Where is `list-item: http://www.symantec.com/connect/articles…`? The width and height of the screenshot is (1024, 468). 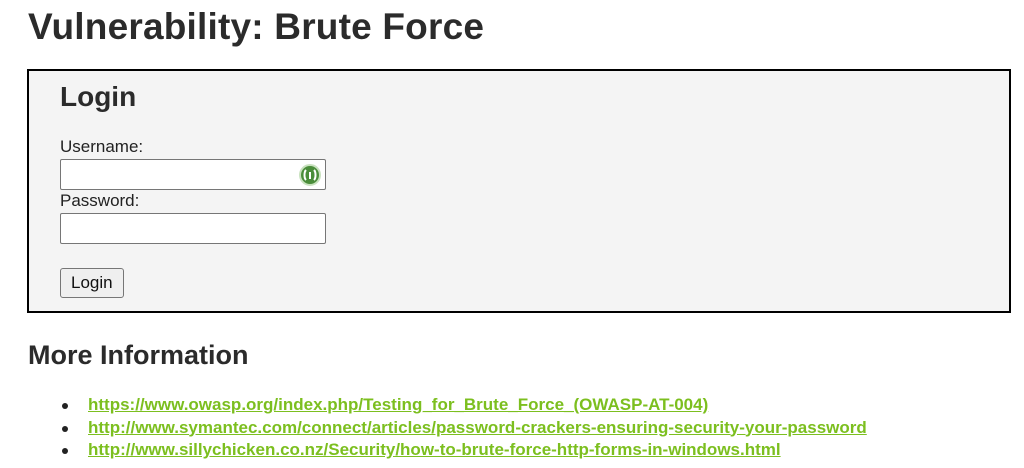
list-item: http://www.symantec.com/connect/articles… is located at coordinates (463, 428).